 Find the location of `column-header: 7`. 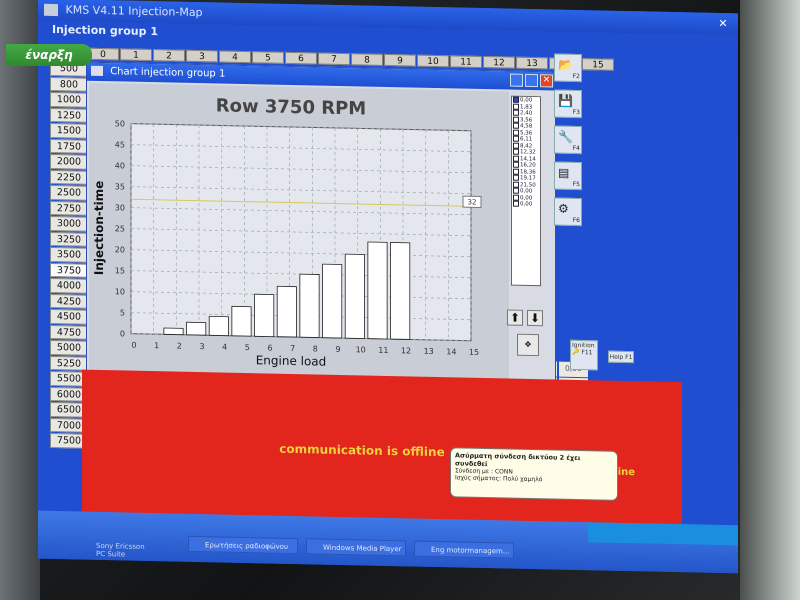

column-header: 7 is located at coordinates (334, 59).